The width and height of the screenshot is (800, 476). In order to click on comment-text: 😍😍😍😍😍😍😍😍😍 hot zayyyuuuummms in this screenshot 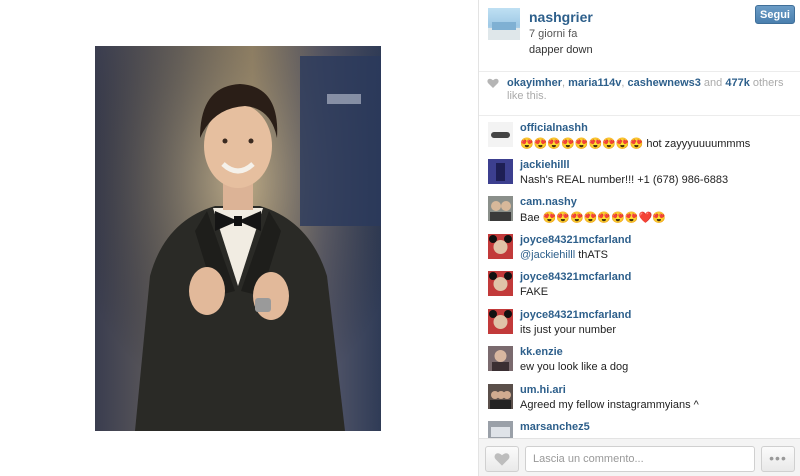, I will do `click(635, 144)`.